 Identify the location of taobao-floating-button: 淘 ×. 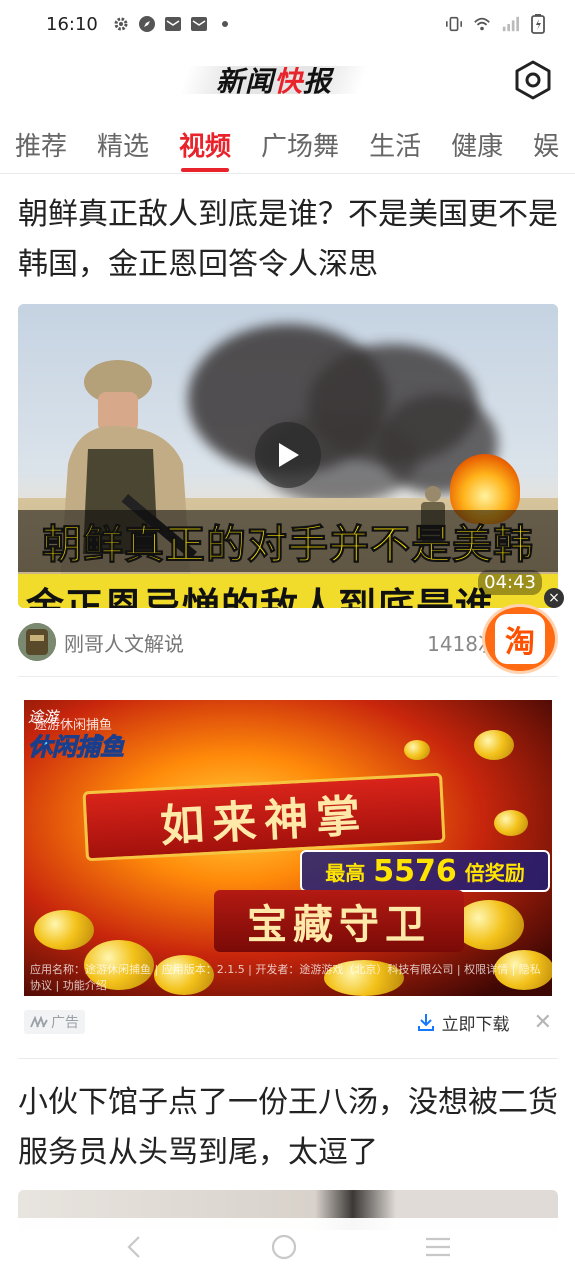
(523, 631).